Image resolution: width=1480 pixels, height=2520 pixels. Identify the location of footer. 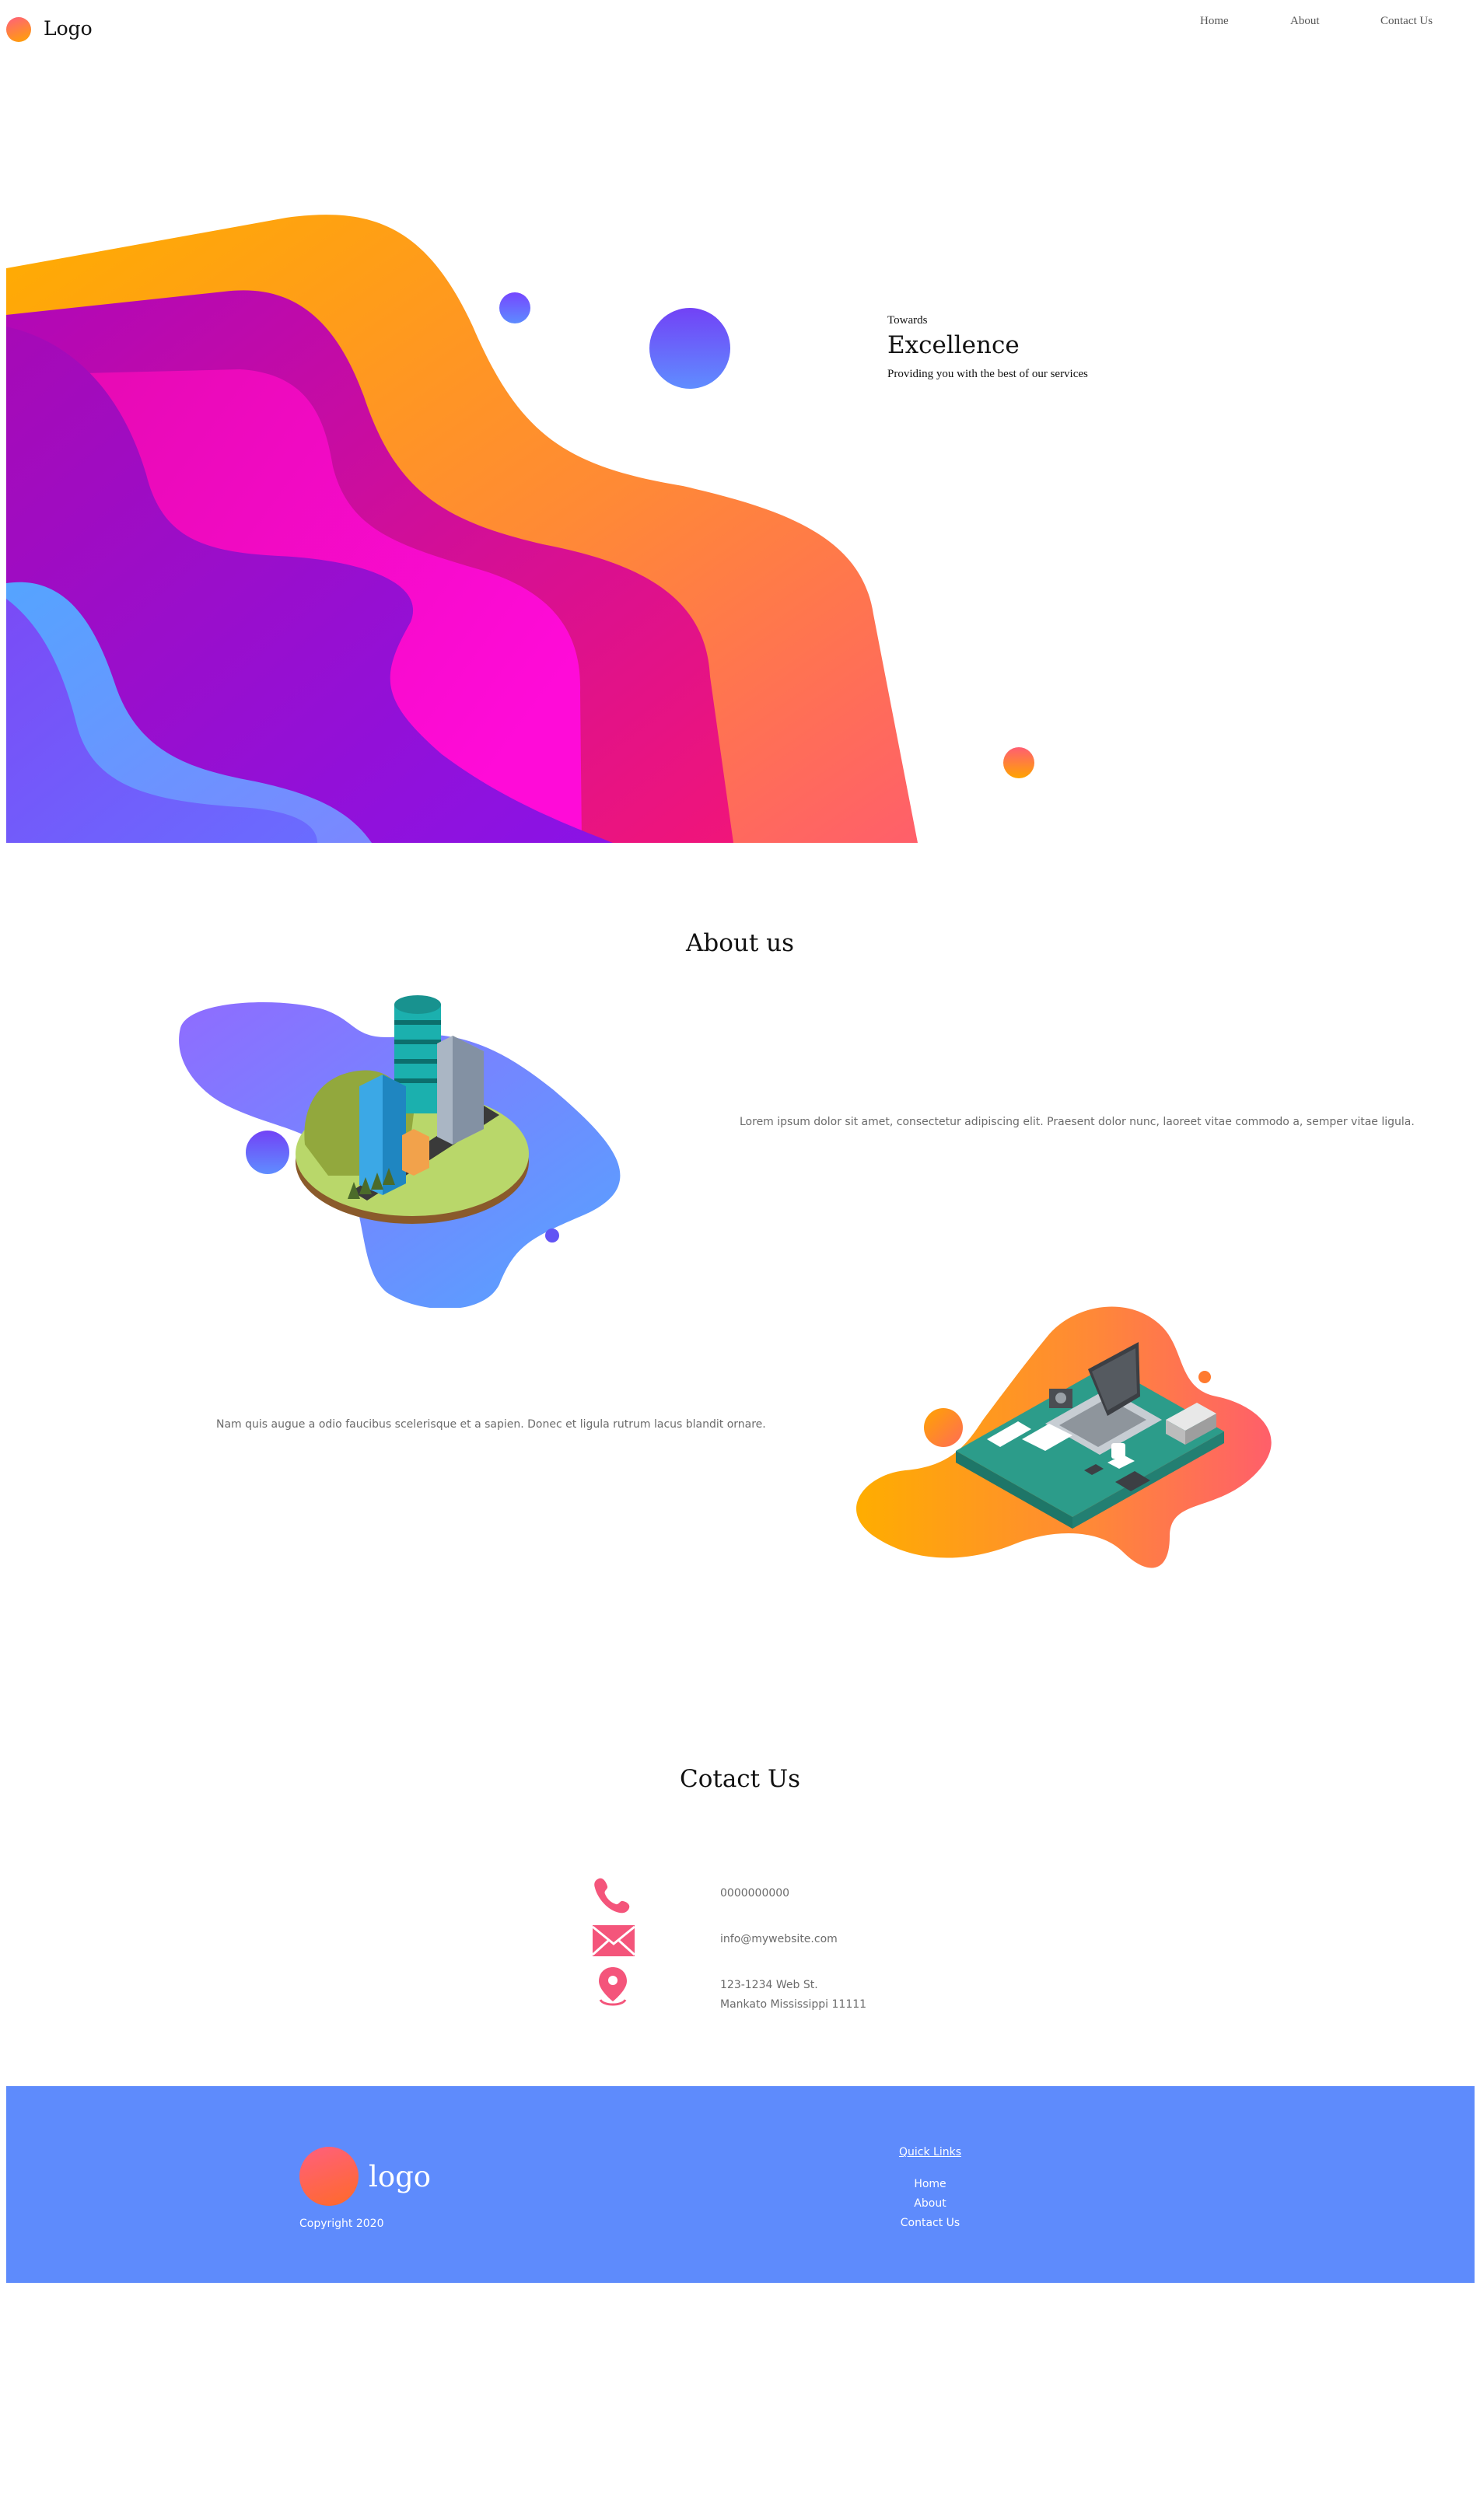
(740, 2185).